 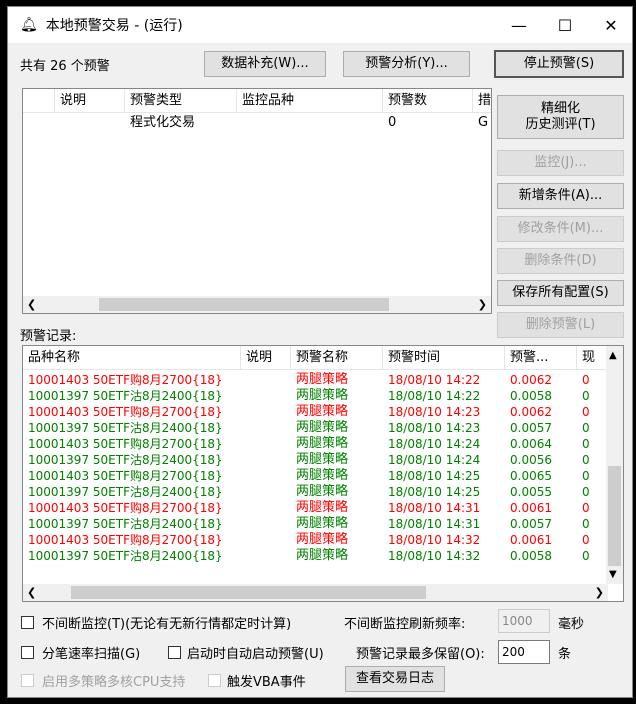 What do you see at coordinates (428, 100) in the screenshot?
I see `column-header: 预警数` at bounding box center [428, 100].